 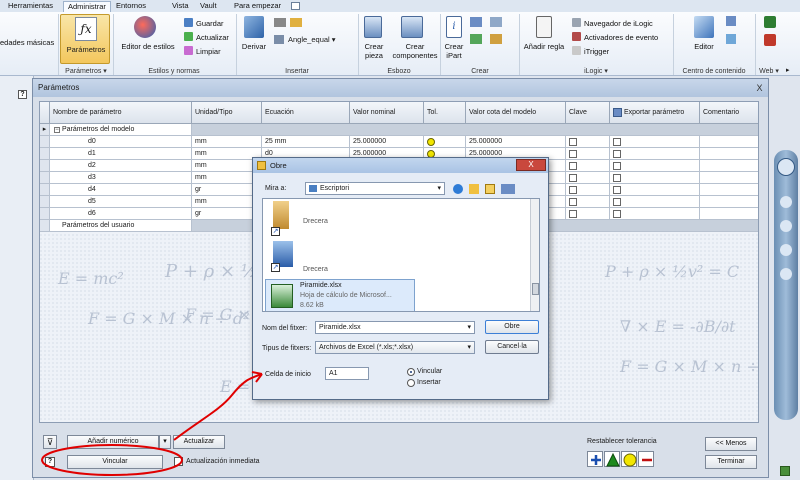 What do you see at coordinates (786, 250) in the screenshot?
I see `orbit-icon` at bounding box center [786, 250].